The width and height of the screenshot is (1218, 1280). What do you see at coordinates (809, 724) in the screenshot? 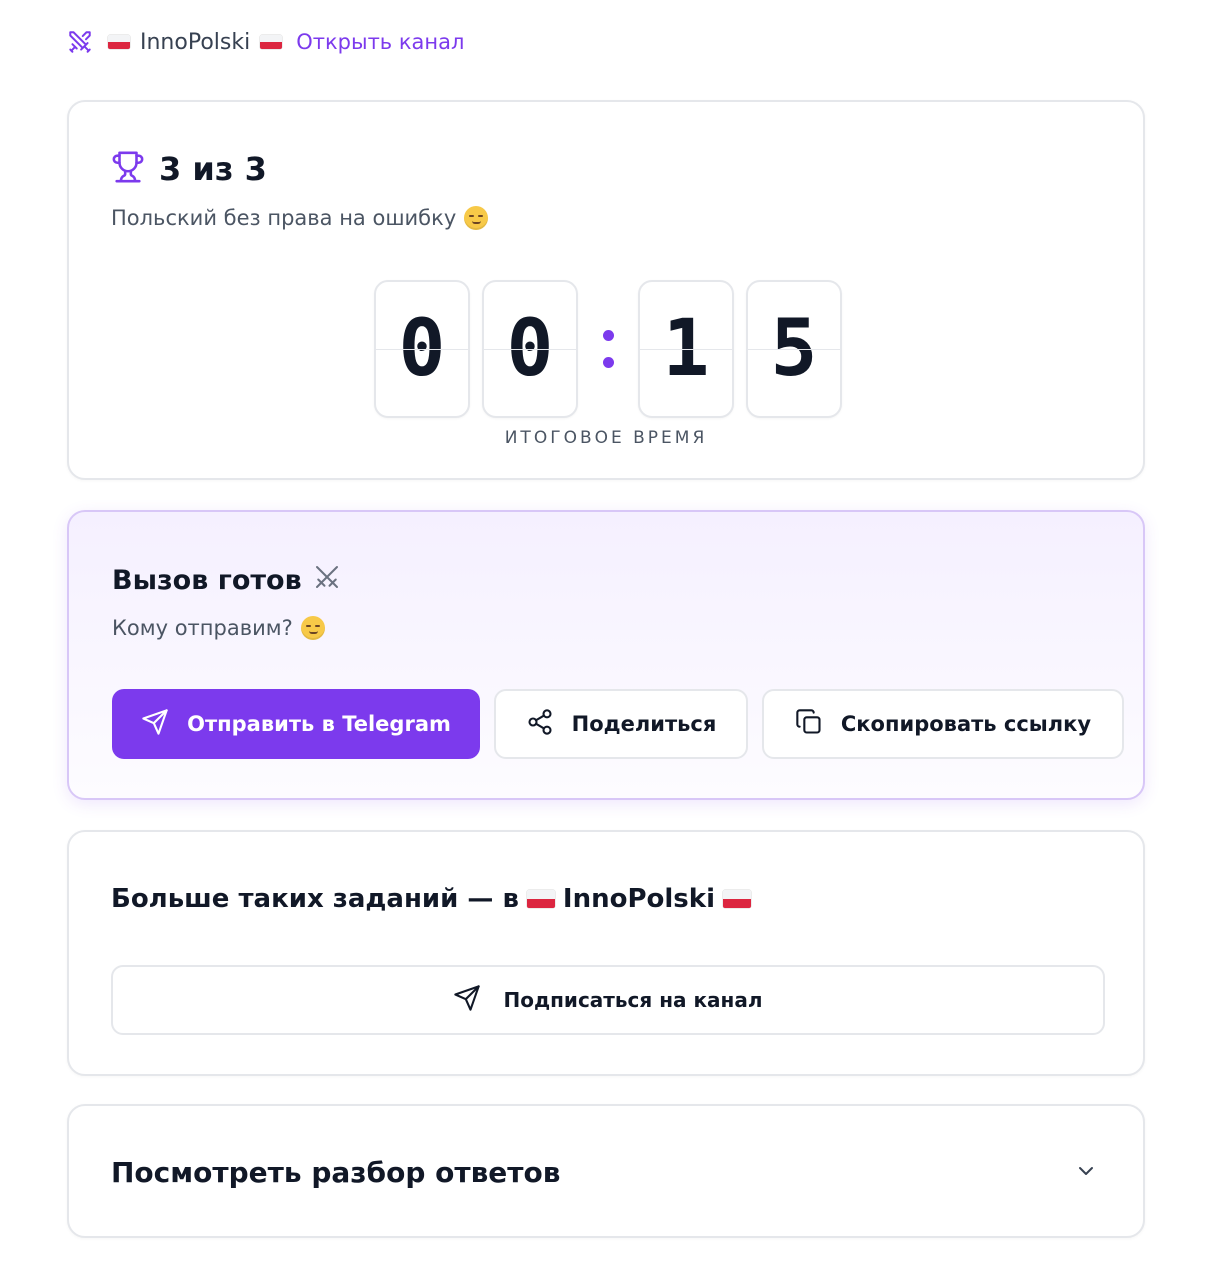
I see `copy-icon` at bounding box center [809, 724].